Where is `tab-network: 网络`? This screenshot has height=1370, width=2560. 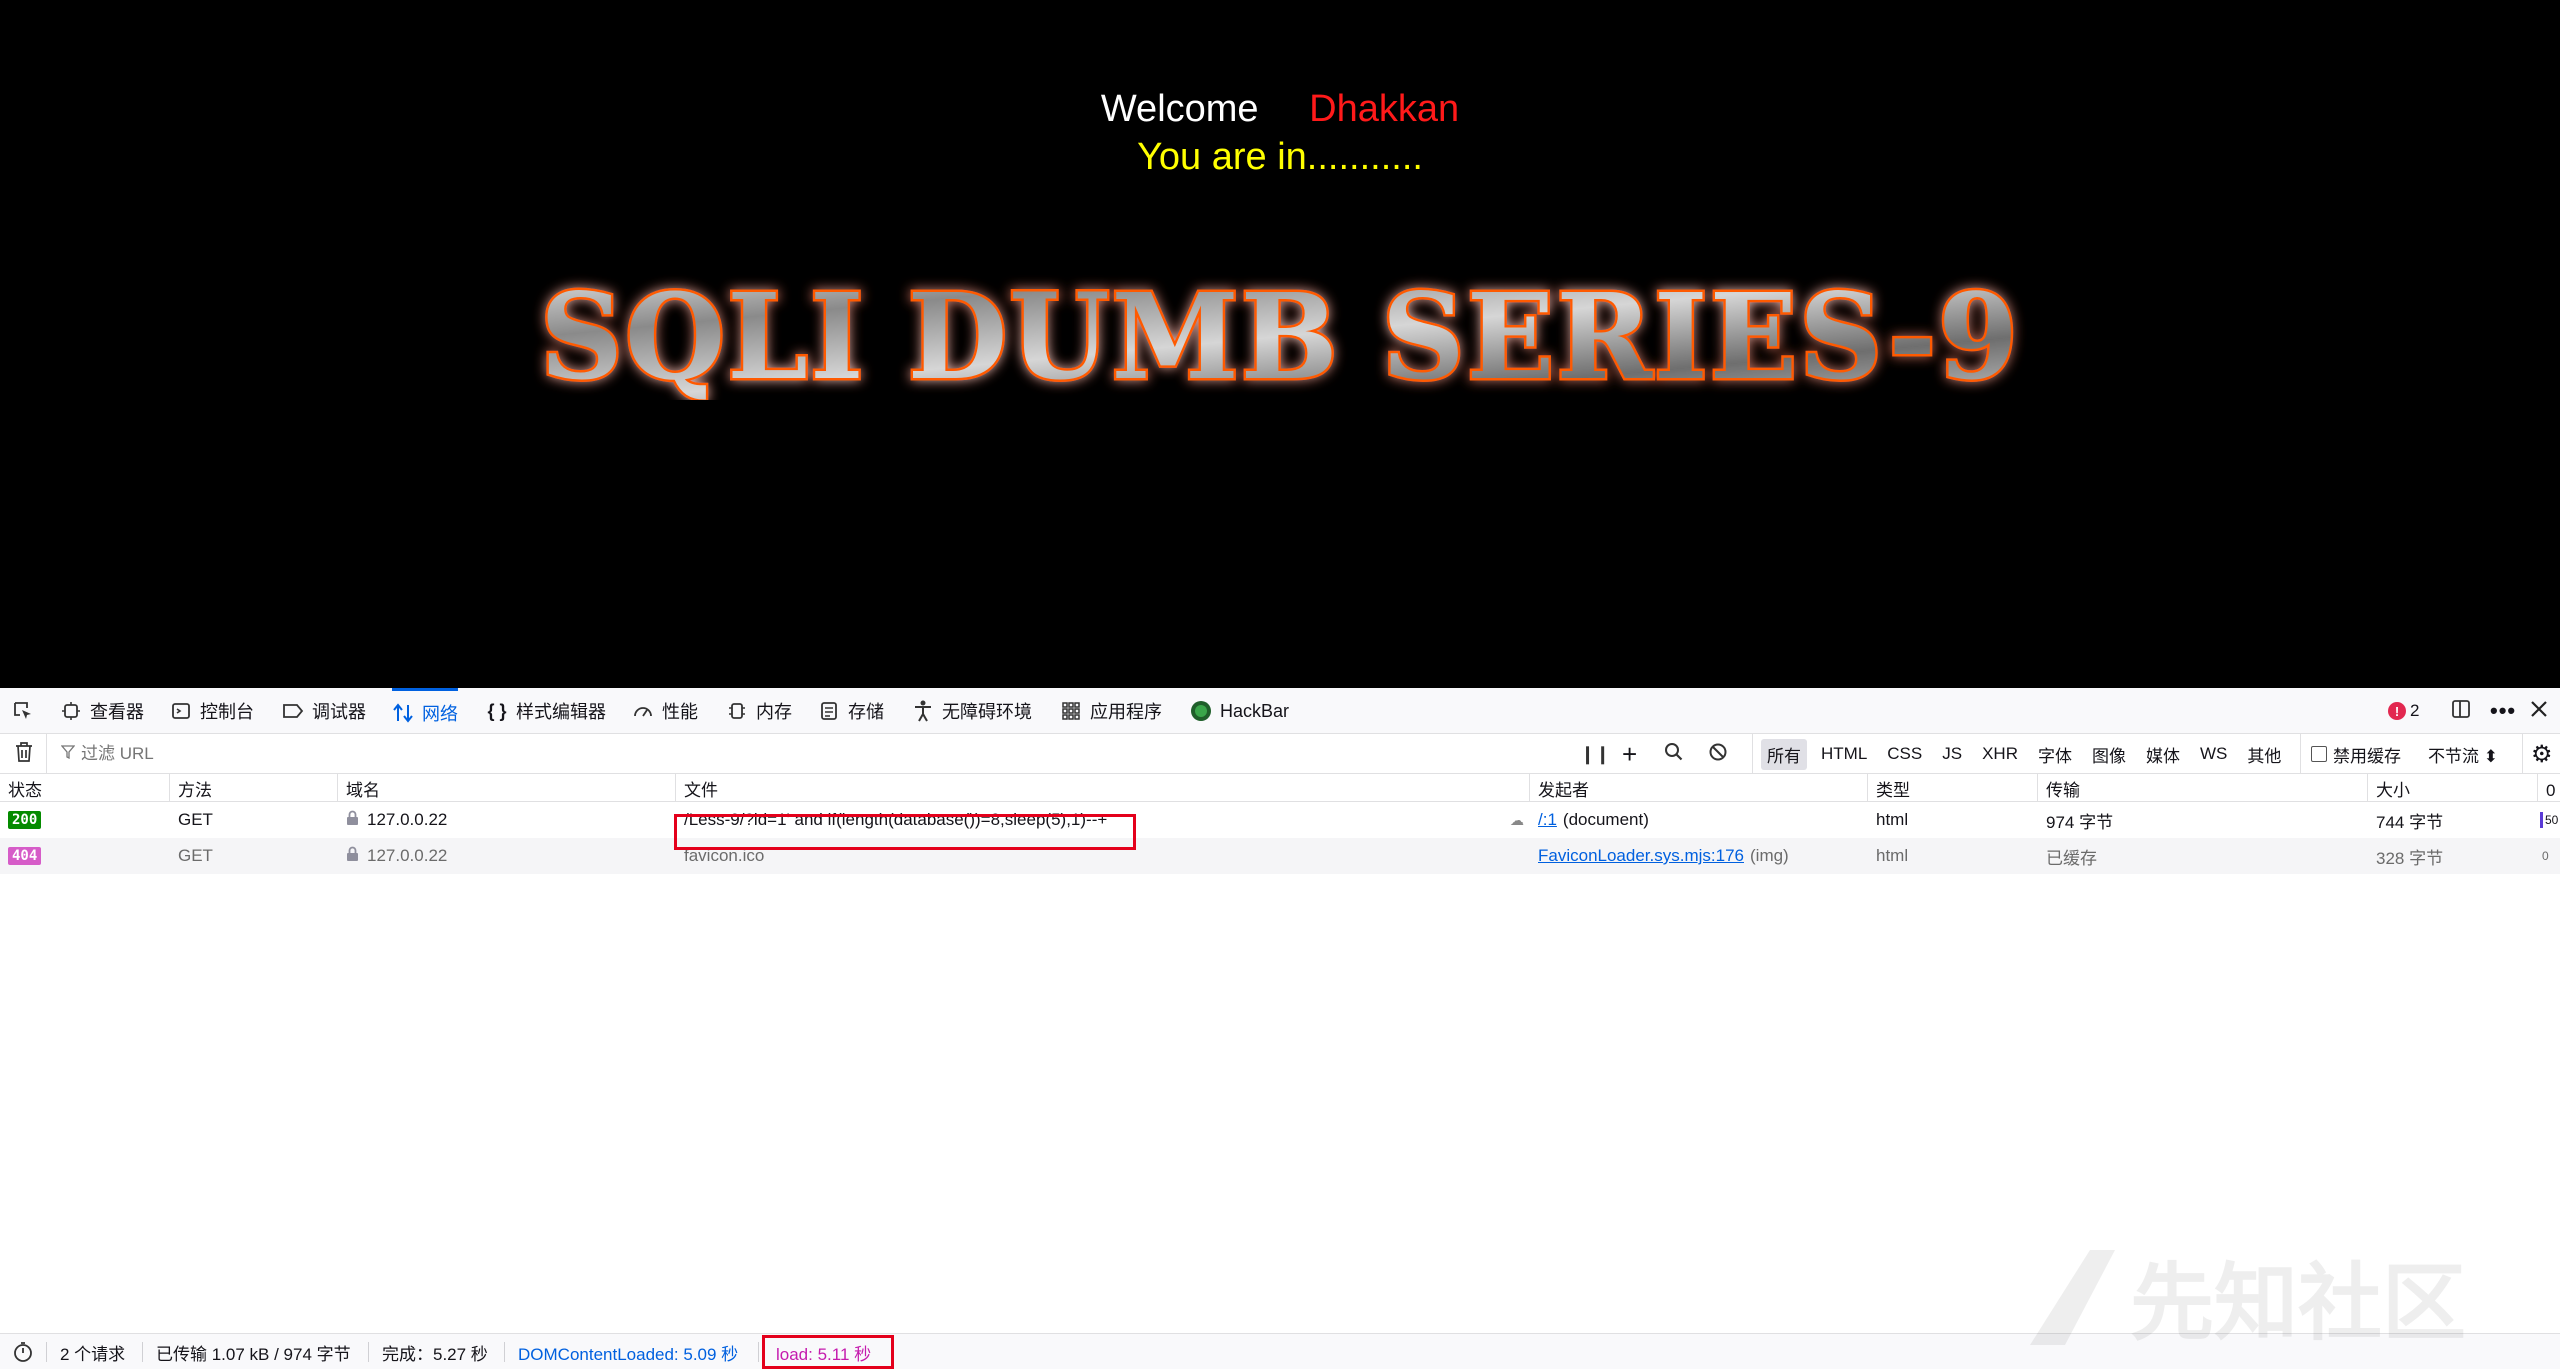 tab-network: 网络 is located at coordinates (425, 711).